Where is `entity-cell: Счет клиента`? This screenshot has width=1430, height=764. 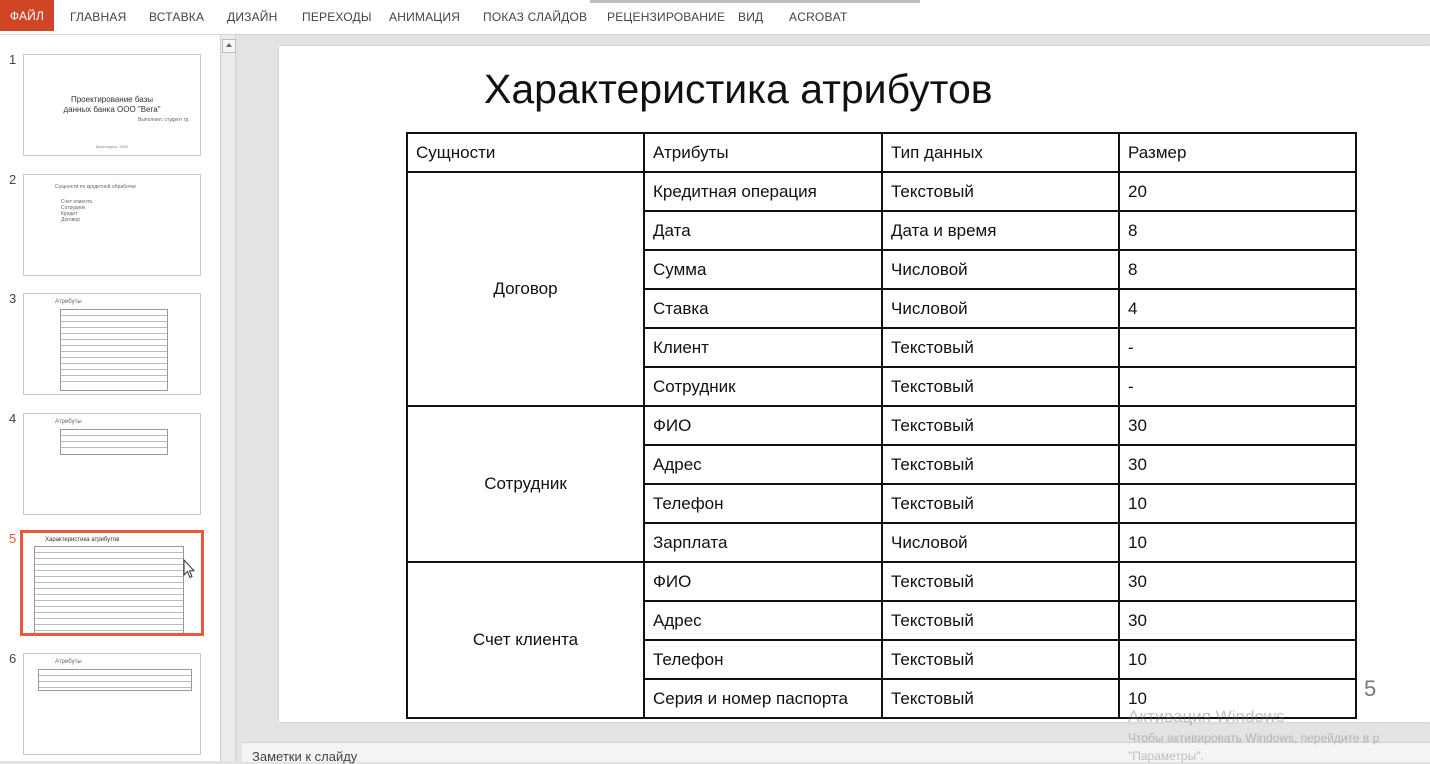
entity-cell: Счет клиента is located at coordinates (525, 640).